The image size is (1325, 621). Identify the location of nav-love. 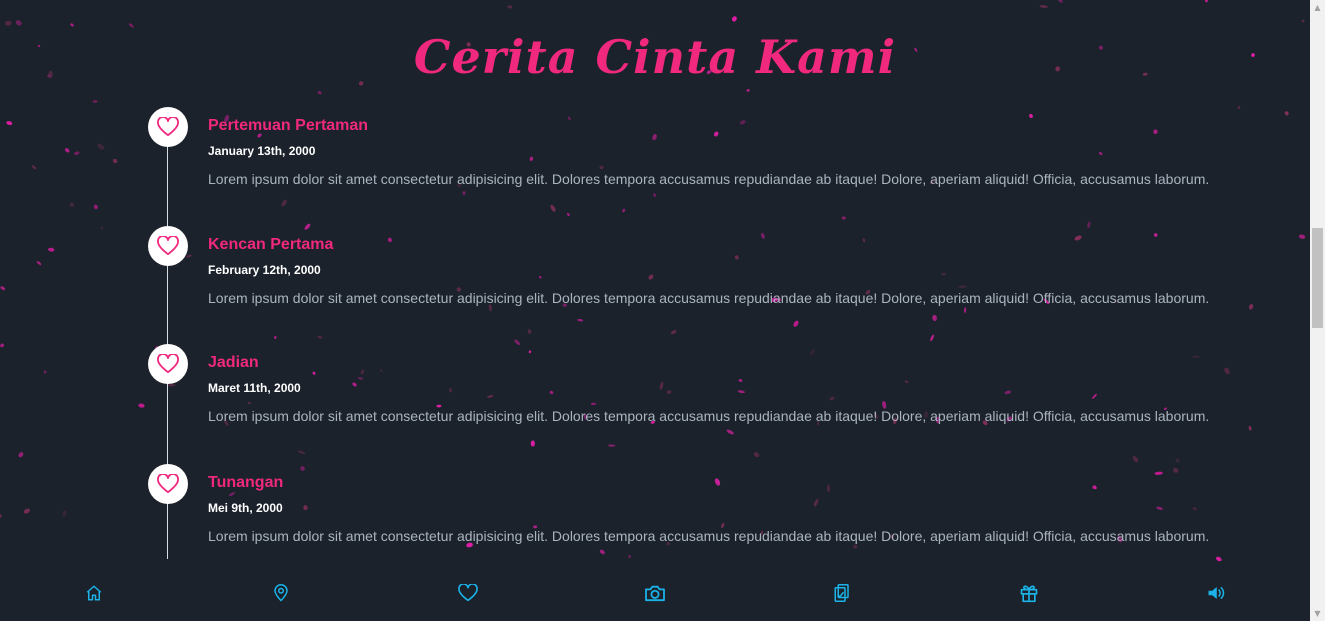
(468, 593).